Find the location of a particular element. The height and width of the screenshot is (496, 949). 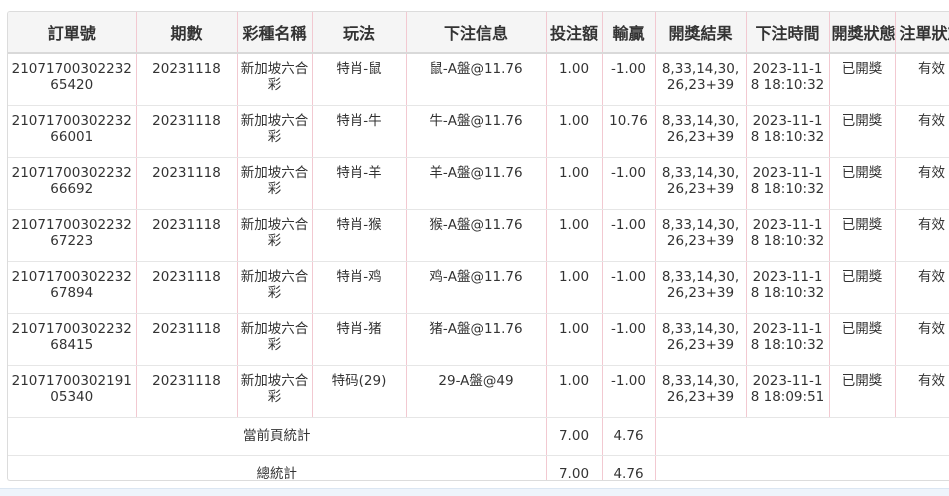

bottom-bar is located at coordinates (474, 492).